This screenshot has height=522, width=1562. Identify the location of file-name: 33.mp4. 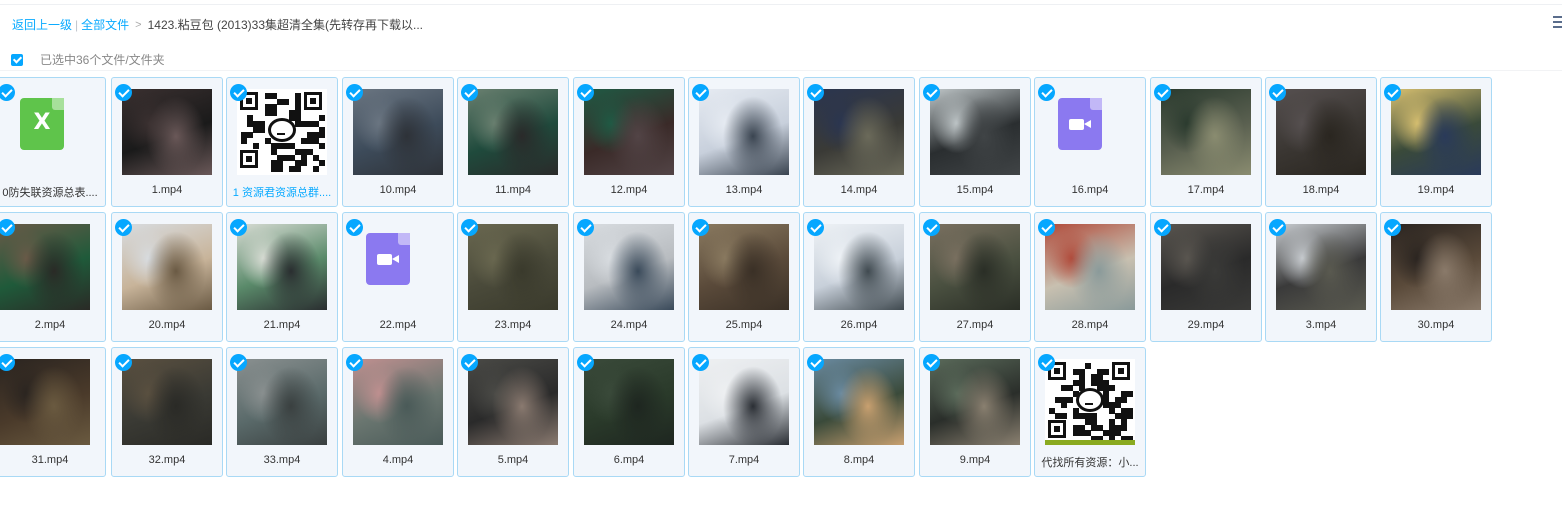
(282, 460).